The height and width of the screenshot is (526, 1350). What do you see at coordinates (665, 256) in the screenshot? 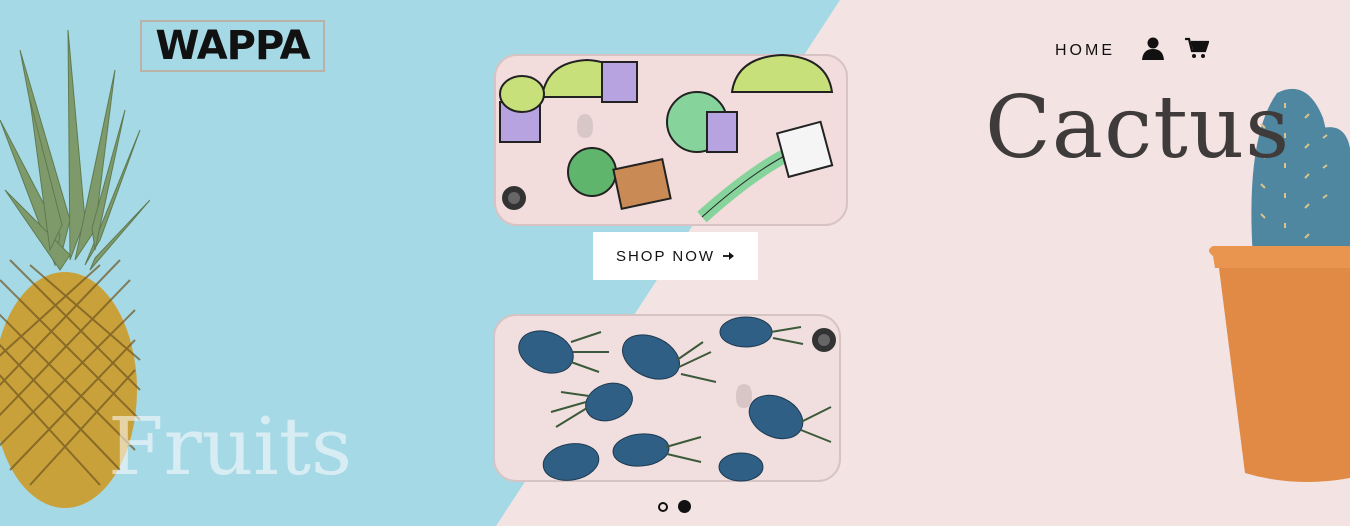
I see `shop-now-label: SHOP NOW` at bounding box center [665, 256].